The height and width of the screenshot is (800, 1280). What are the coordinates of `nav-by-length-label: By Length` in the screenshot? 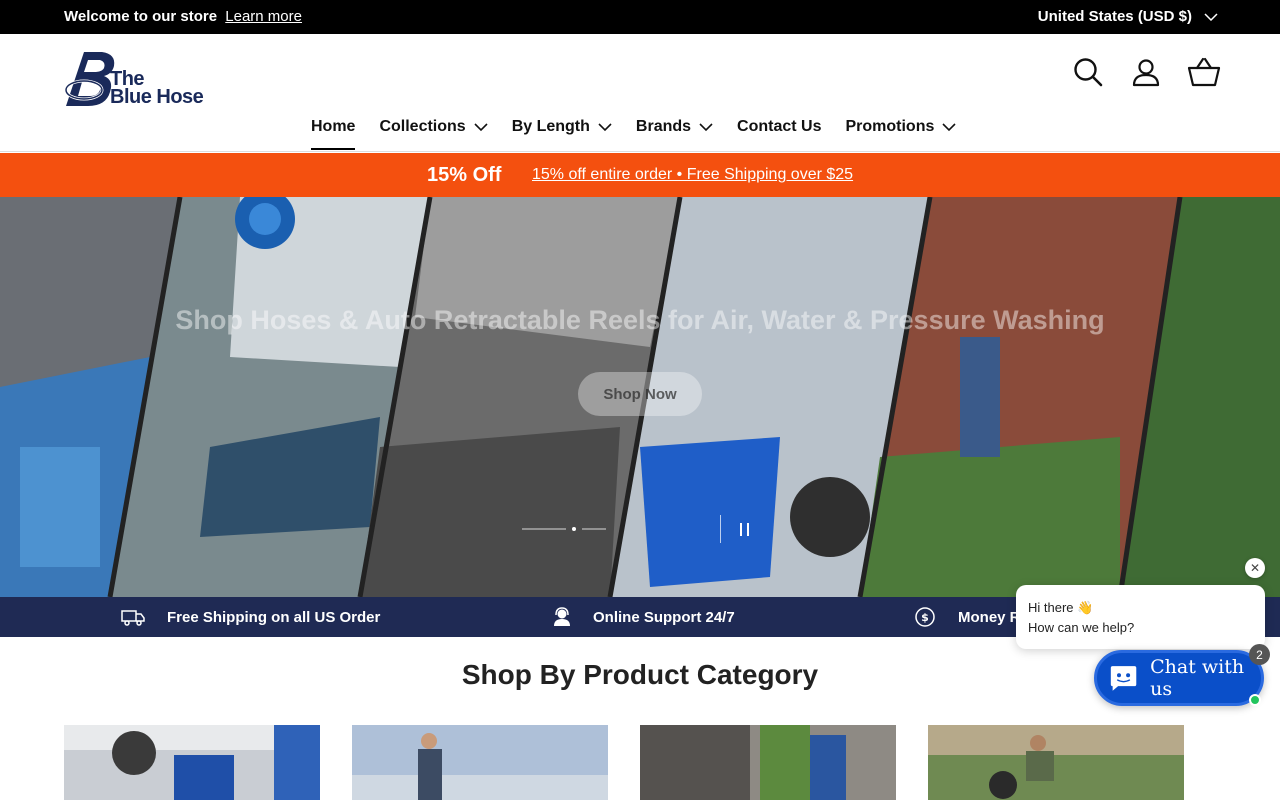 It's located at (550, 126).